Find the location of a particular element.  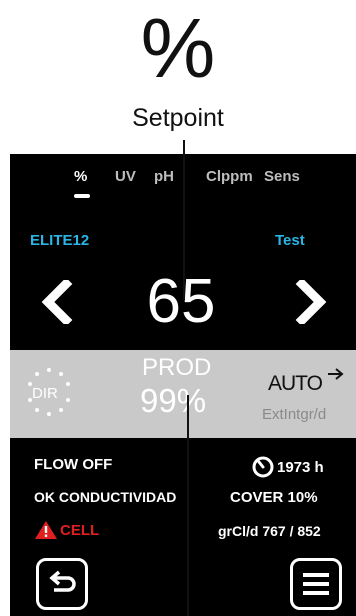

increase-button is located at coordinates (311, 302).